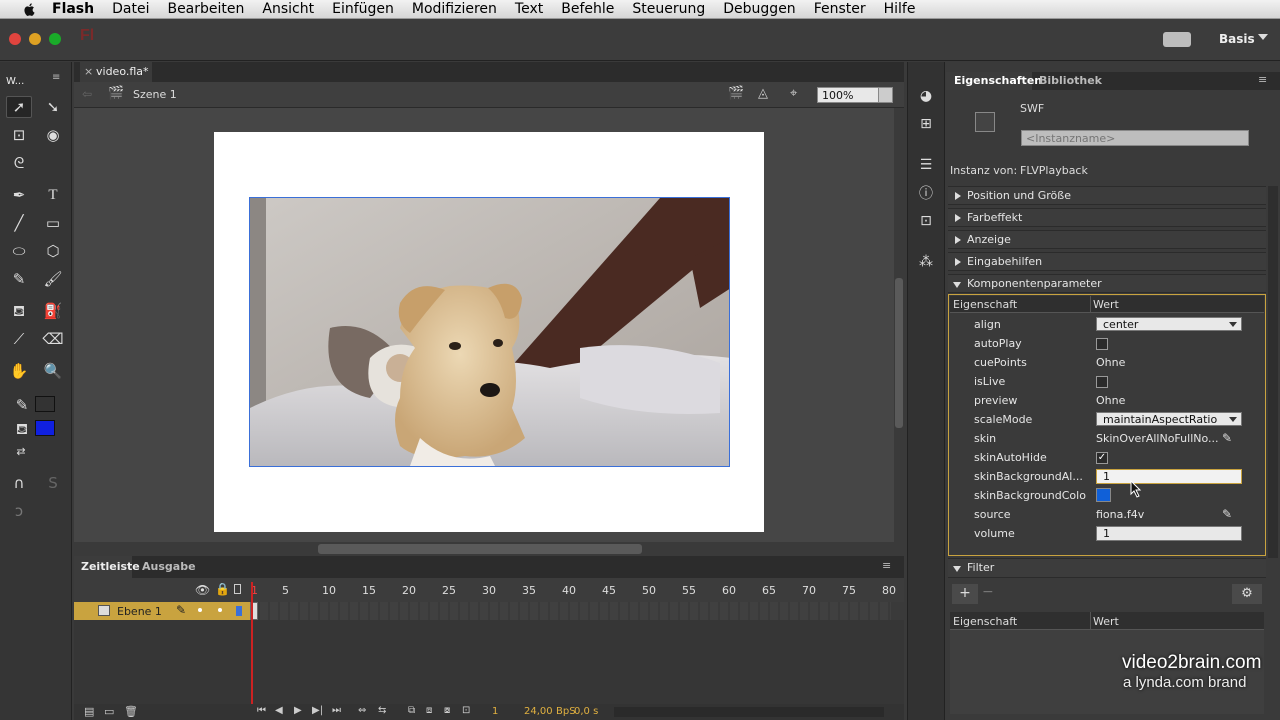 Image resolution: width=1280 pixels, height=720 pixels. Describe the element at coordinates (89, 711) in the screenshot. I see `new-layer-icon: ▤` at that location.